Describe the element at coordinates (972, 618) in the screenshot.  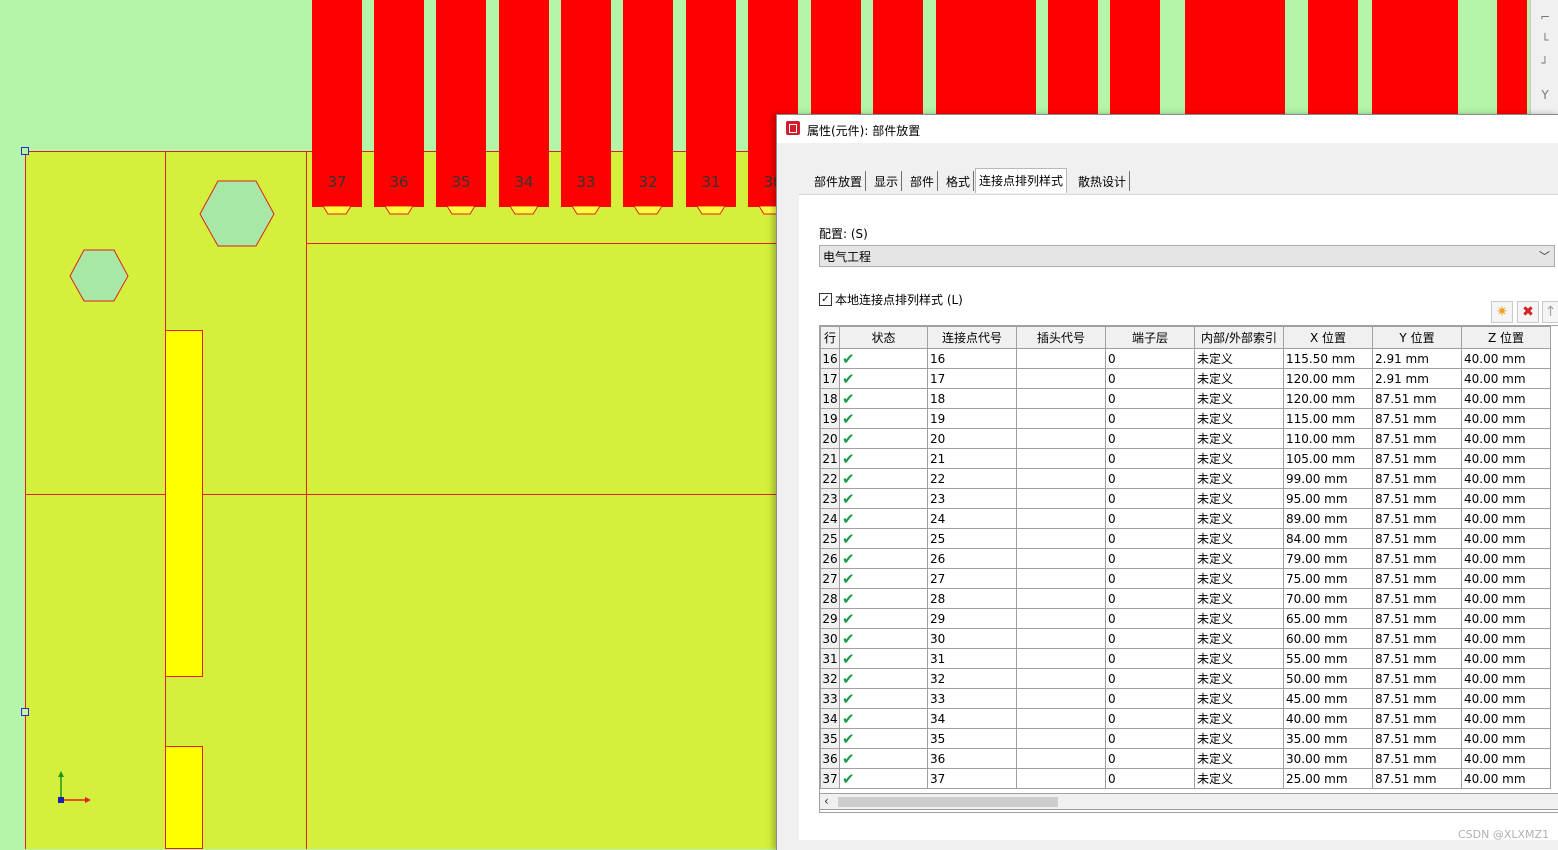
I see `code-cell: 29` at that location.